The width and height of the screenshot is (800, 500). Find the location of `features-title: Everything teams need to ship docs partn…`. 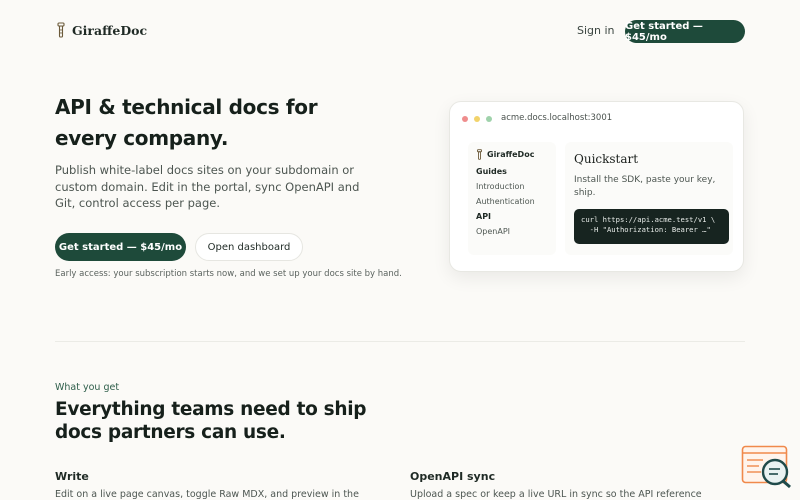

features-title: Everything teams need to ship docs partn… is located at coordinates (211, 421).